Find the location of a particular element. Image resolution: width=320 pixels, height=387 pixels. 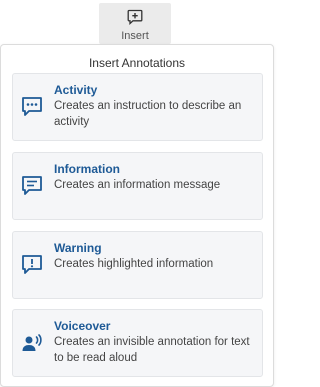

message-exclamation-icon is located at coordinates (32, 264).